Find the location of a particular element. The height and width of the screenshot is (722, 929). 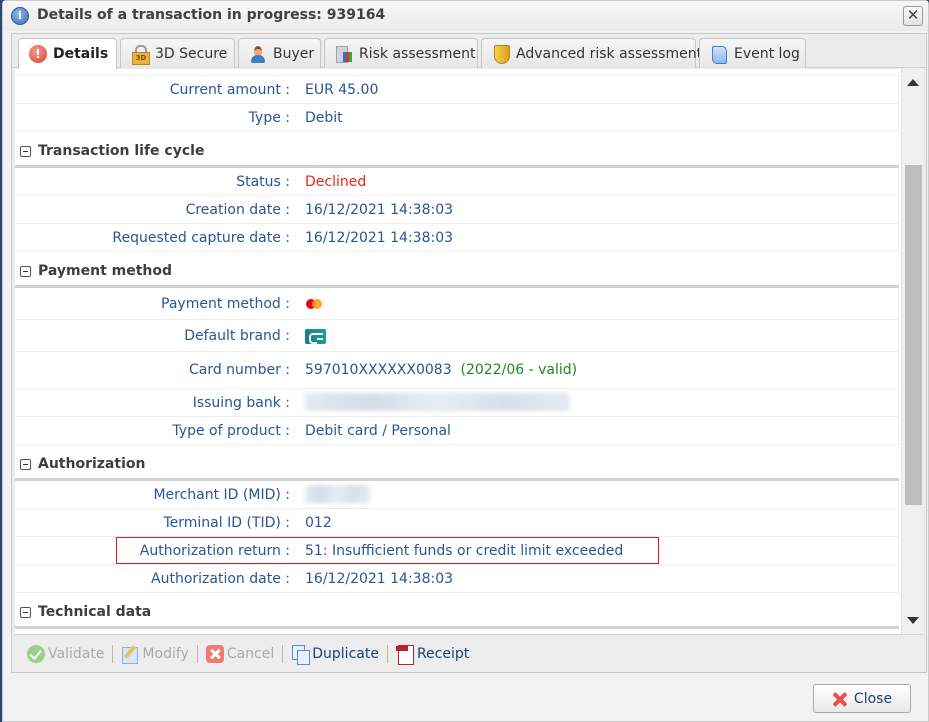

row-authorization-date: Authorization date : 16/12/2021 14:38:03 is located at coordinates (457, 579).